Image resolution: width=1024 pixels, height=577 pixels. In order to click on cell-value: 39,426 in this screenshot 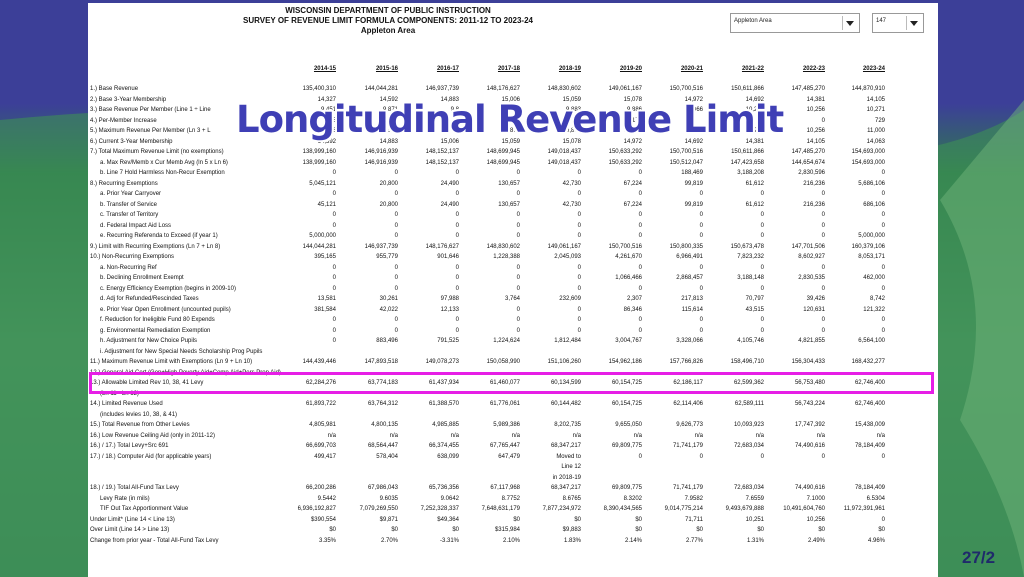, I will do `click(815, 299)`.